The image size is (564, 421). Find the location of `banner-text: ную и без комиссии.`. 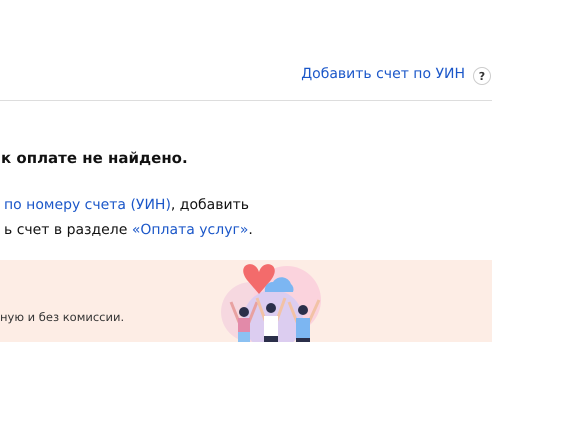

banner-text: ную и без комиссии. is located at coordinates (62, 317).